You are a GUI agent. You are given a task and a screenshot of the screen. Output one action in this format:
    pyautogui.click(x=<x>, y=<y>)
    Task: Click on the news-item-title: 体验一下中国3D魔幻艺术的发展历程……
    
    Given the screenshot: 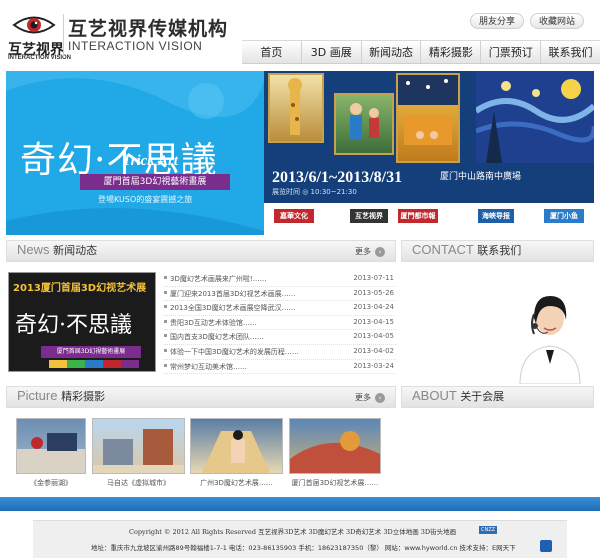 What is the action you would take?
    pyautogui.click(x=234, y=352)
    